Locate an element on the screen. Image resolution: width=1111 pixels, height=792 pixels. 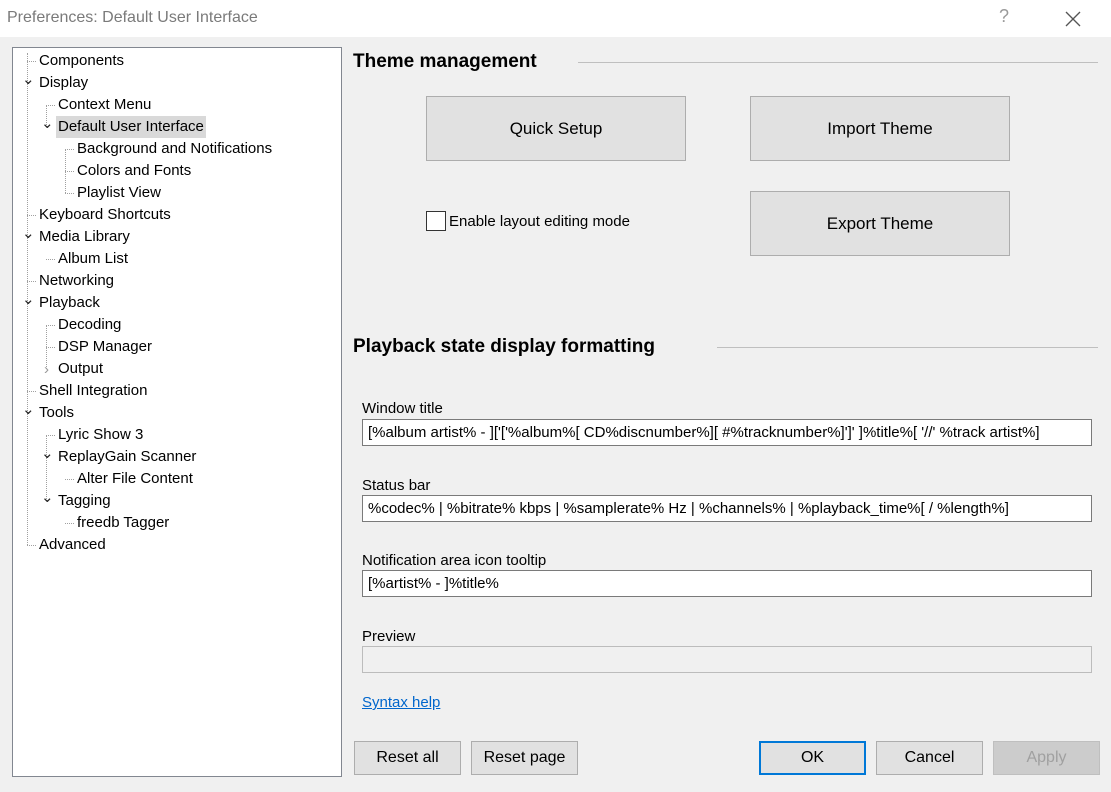
tree-item-media-library: Media Library is located at coordinates (84, 237).